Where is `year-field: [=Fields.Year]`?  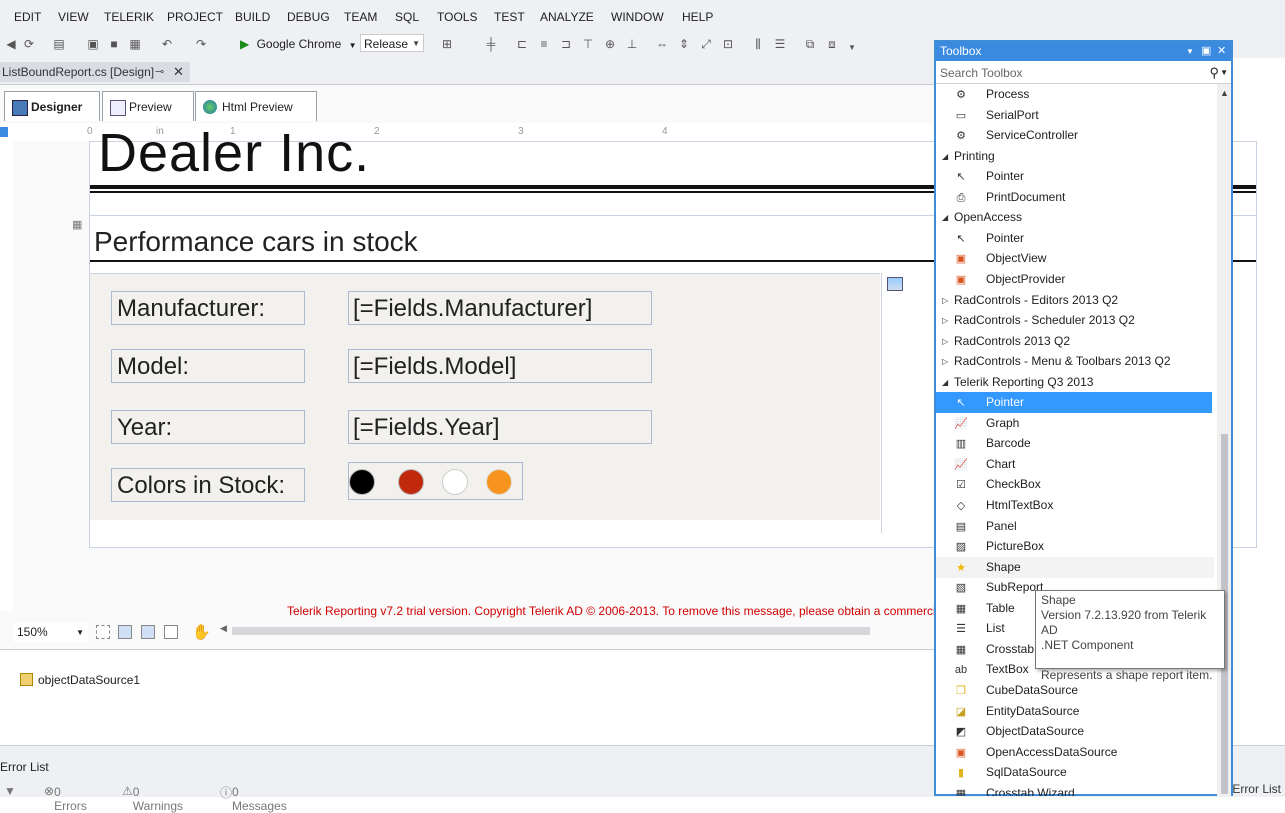
year-field: [=Fields.Year] is located at coordinates (500, 427).